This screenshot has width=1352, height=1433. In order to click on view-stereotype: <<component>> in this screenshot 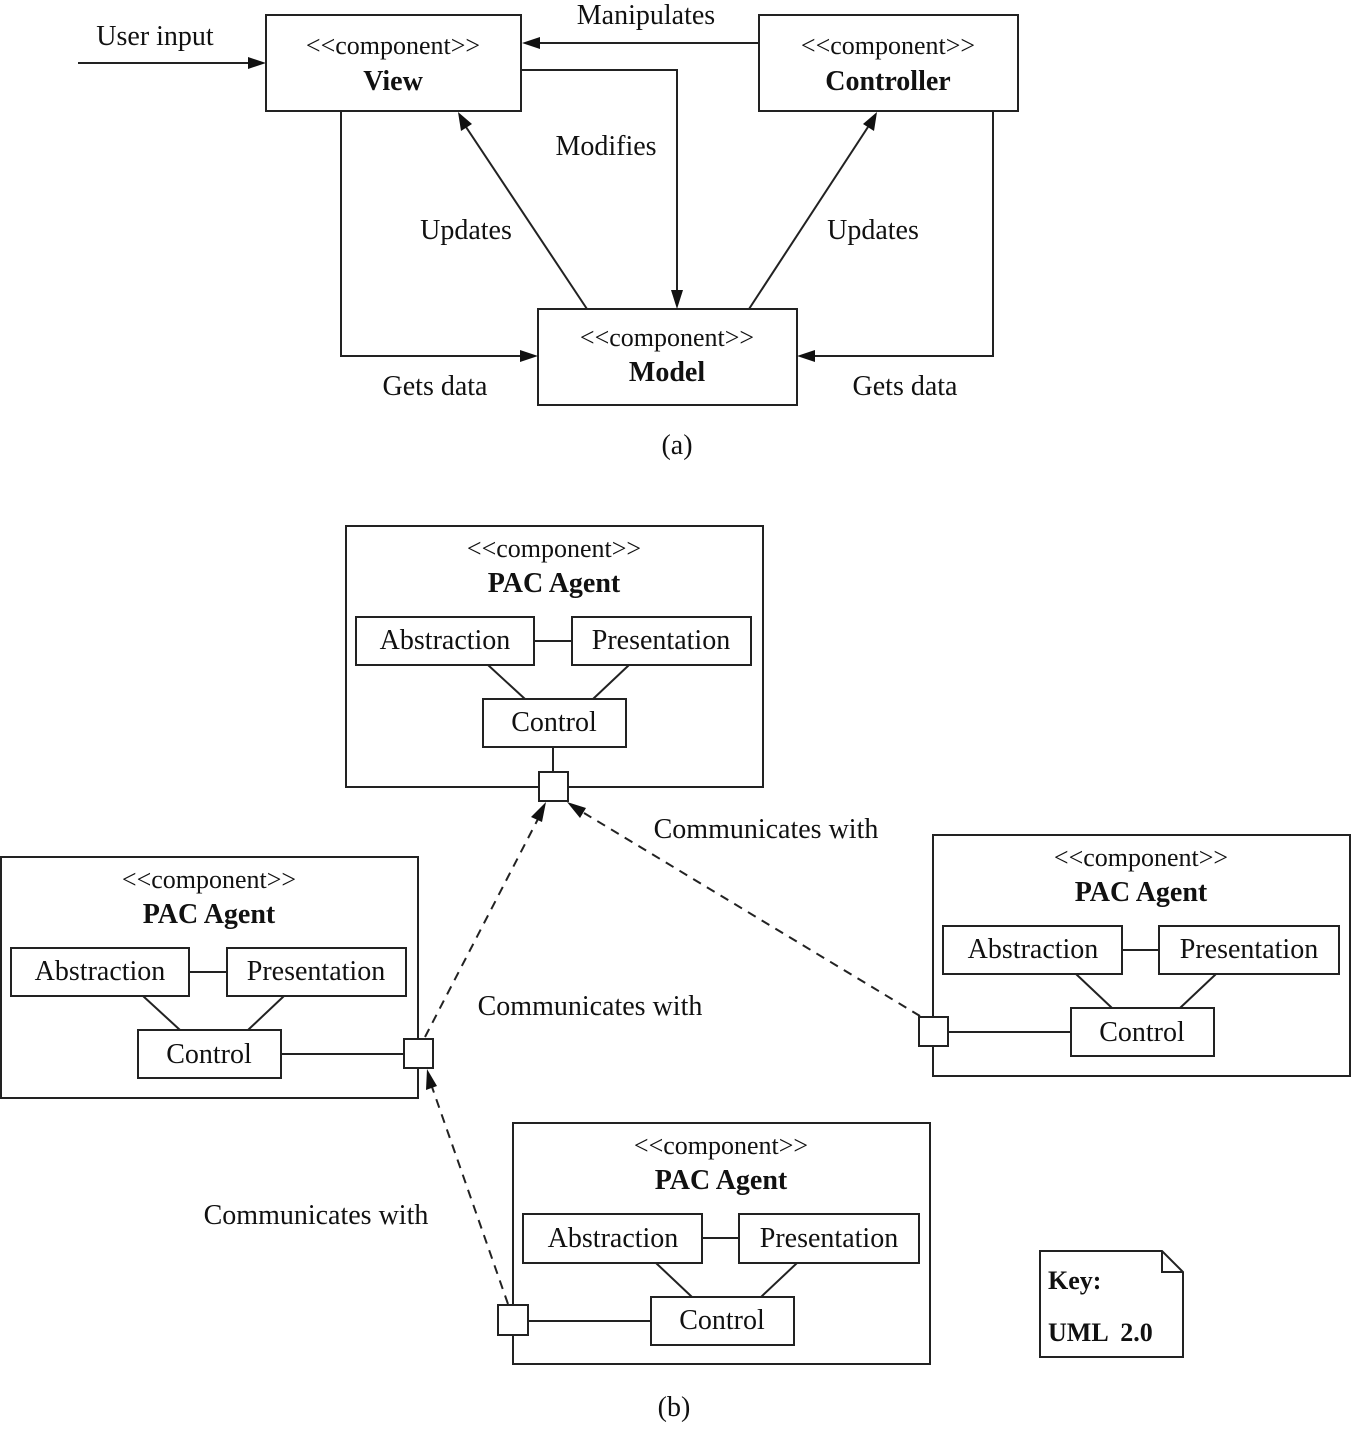, I will do `click(393, 45)`.